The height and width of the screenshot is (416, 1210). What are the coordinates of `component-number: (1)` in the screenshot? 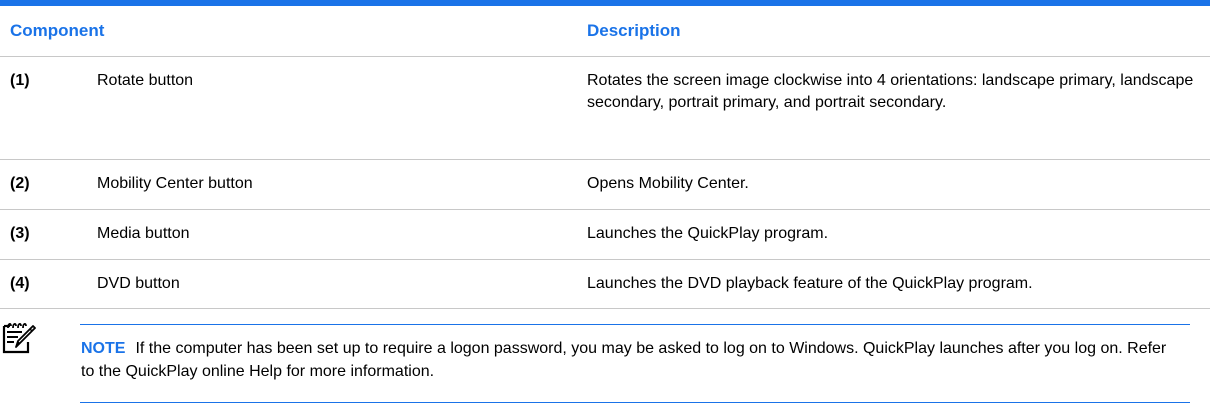 It's located at (20, 80).